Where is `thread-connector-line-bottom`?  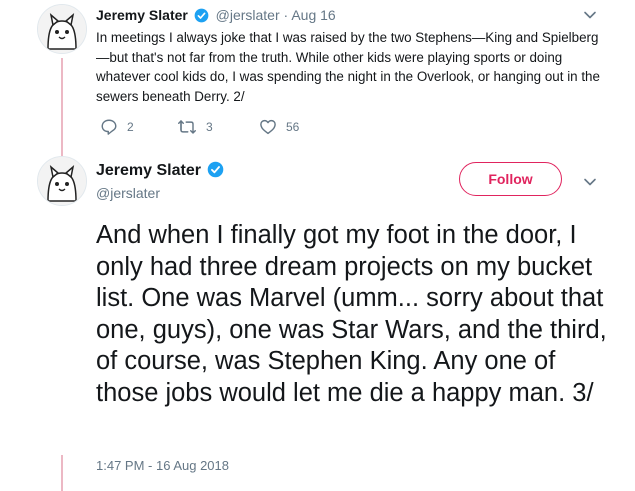 thread-connector-line-bottom is located at coordinates (62, 473).